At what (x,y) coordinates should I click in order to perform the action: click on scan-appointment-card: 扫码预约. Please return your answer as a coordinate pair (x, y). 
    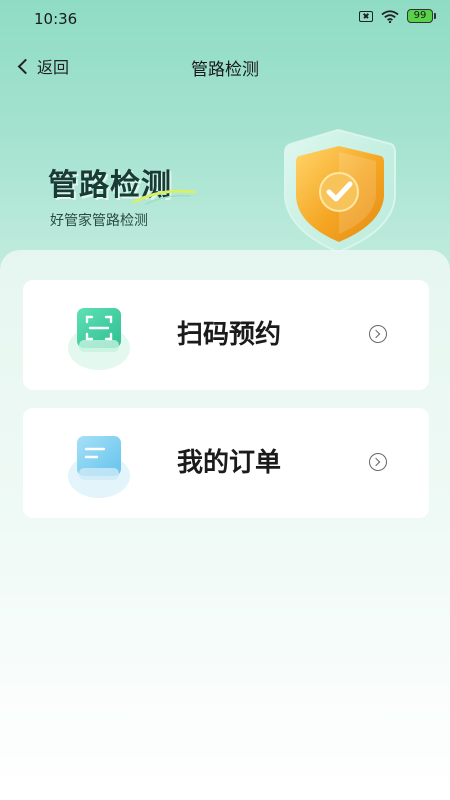
    Looking at the image, I should click on (226, 335).